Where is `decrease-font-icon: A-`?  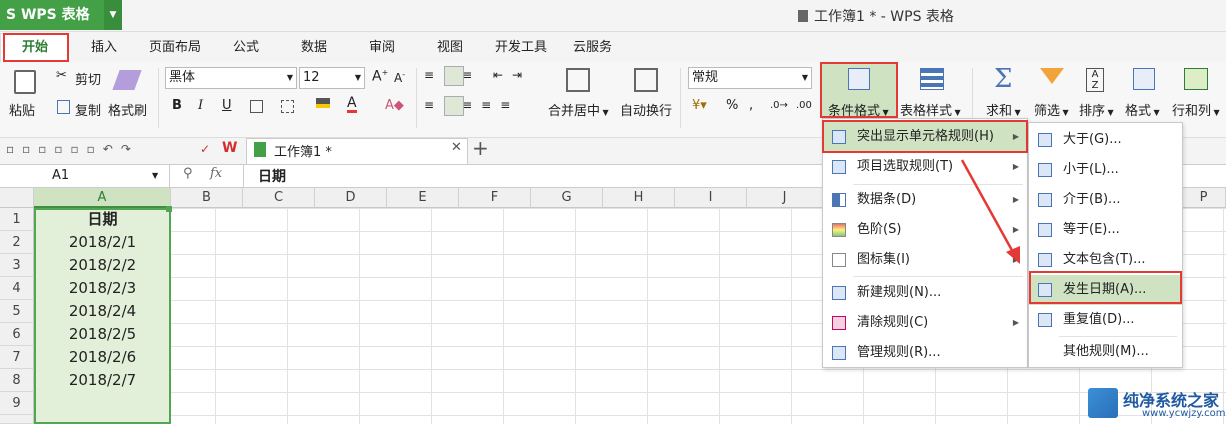
decrease-font-icon: A- is located at coordinates (399, 77).